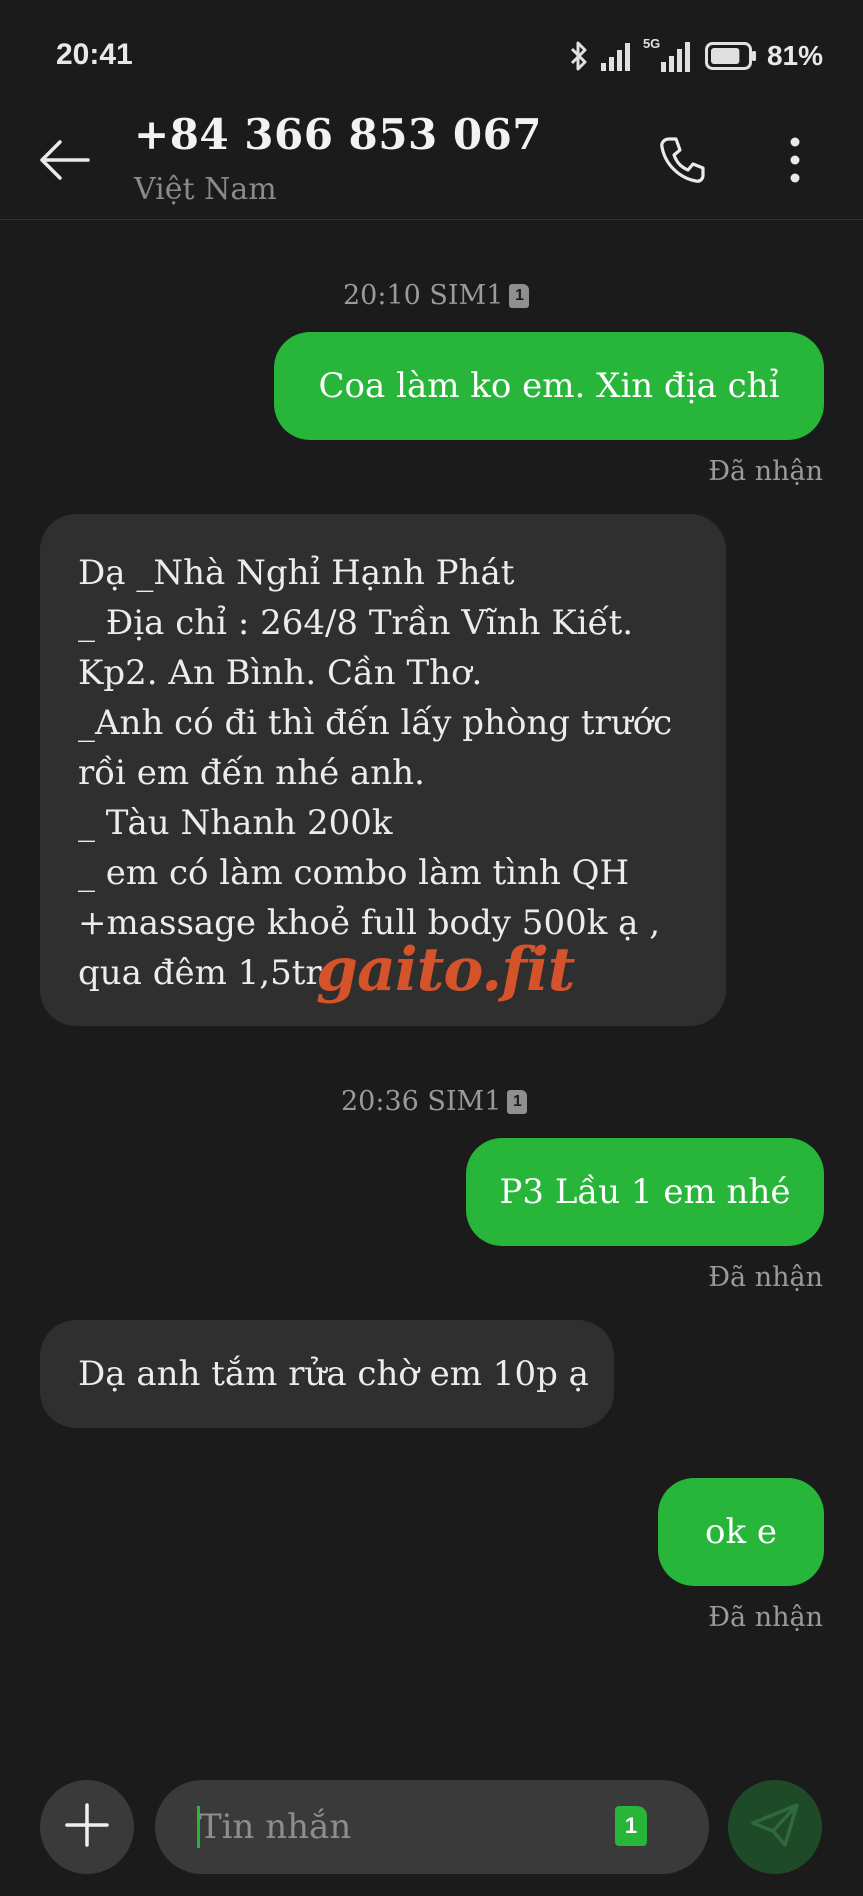 This screenshot has height=1896, width=863. I want to click on signal-icon, so click(616, 56).